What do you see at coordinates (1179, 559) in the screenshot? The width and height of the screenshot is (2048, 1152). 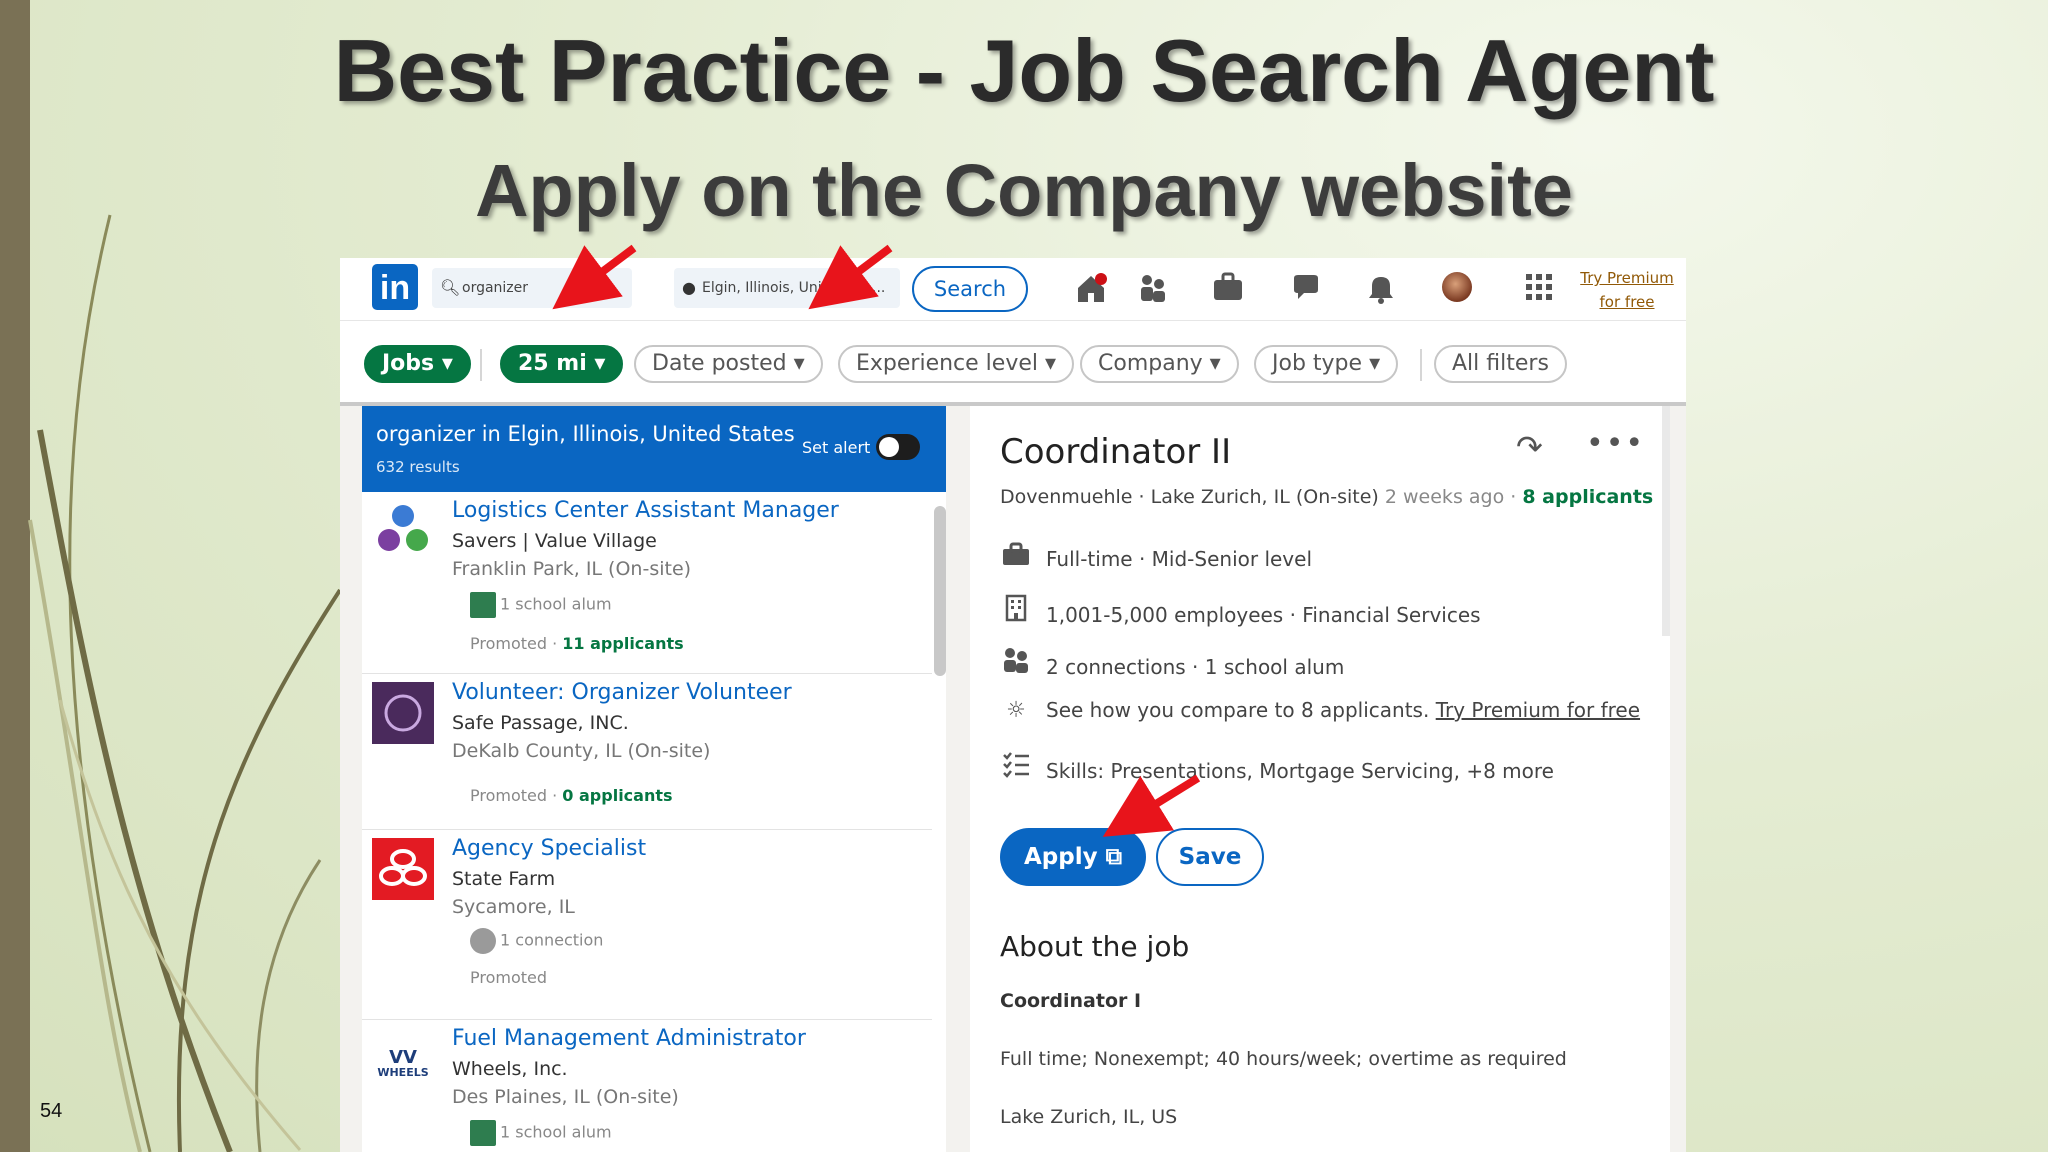 I see `job-type-text: Full-time · Mid-Senior level` at bounding box center [1179, 559].